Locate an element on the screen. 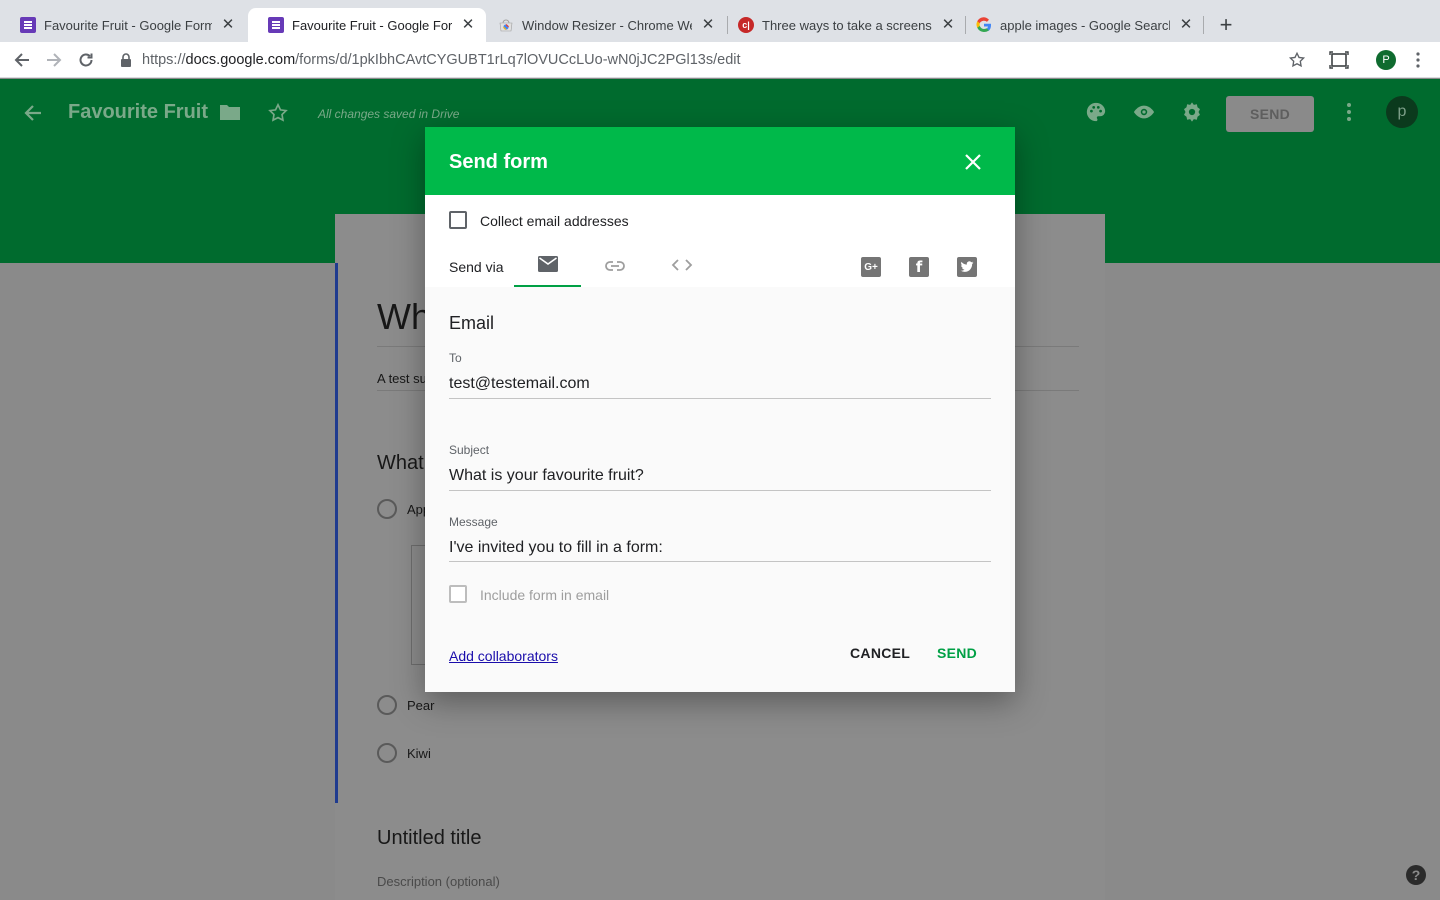  email-icon is located at coordinates (547, 266).